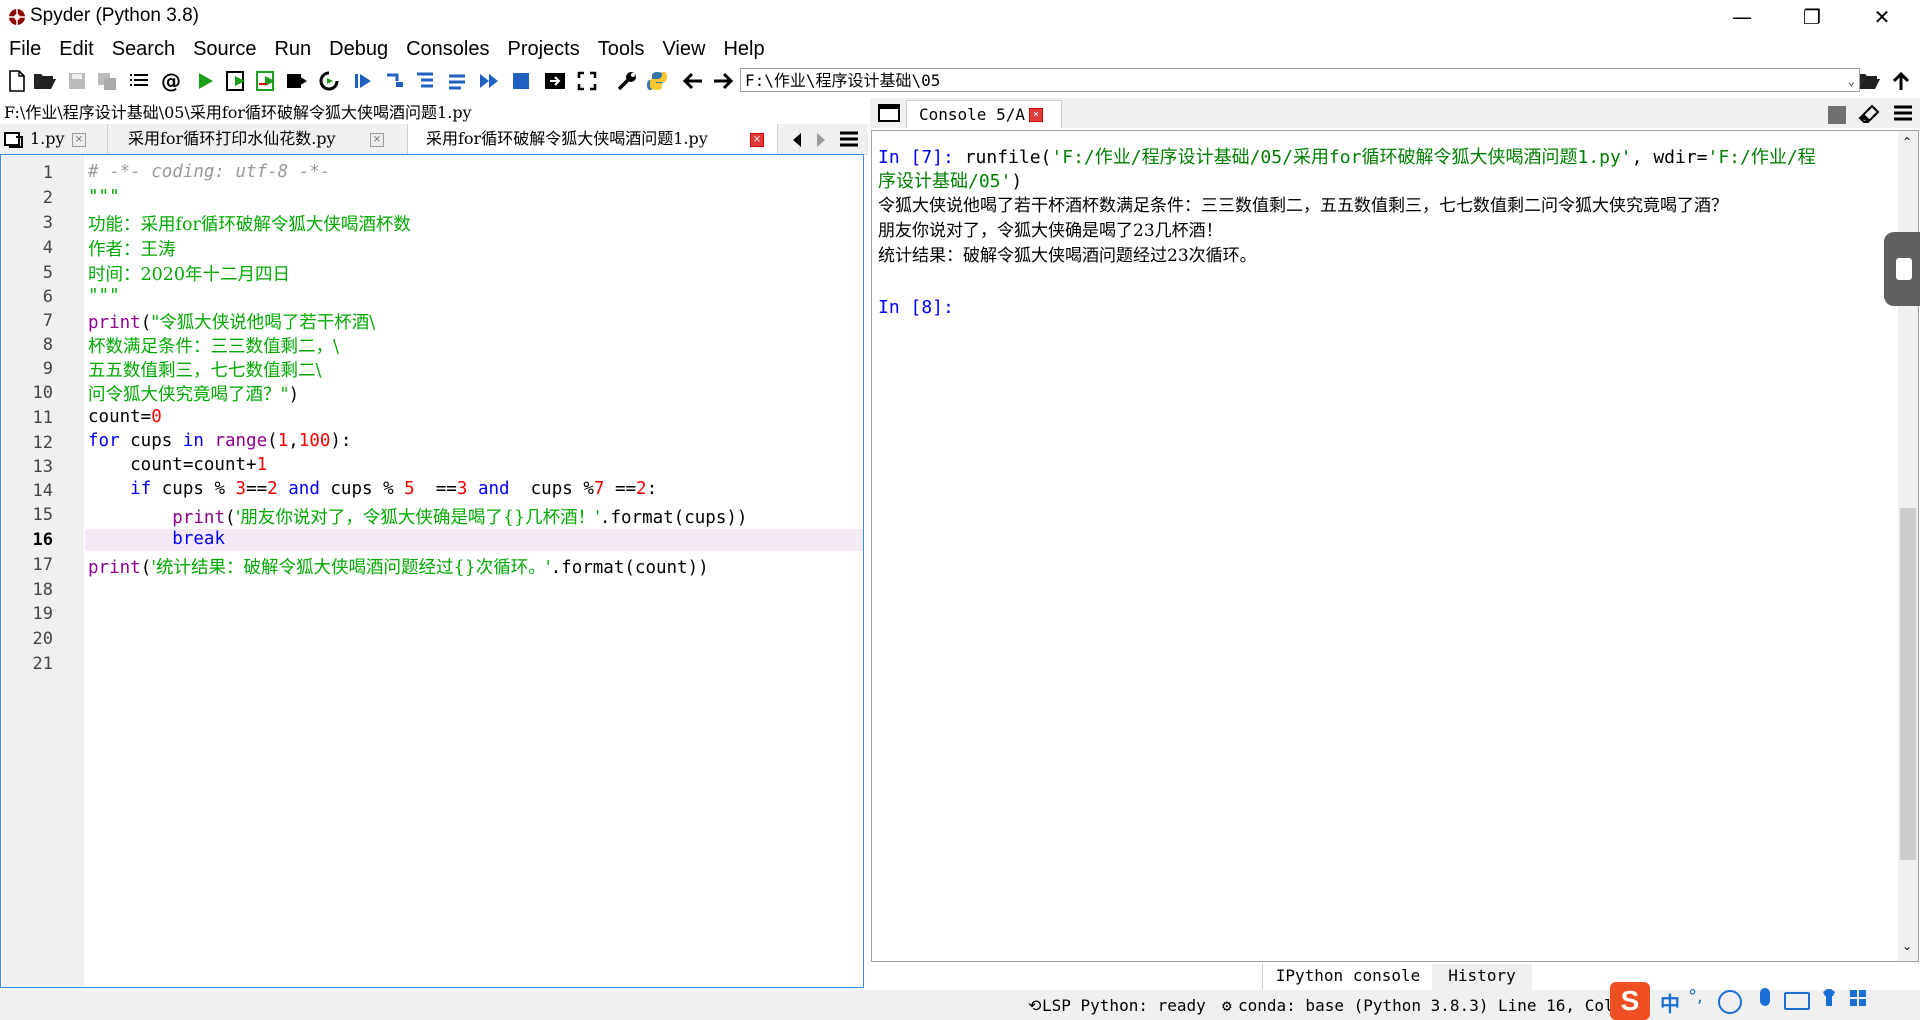 The width and height of the screenshot is (1920, 1020). What do you see at coordinates (1730, 1002) in the screenshot?
I see `emoji-icon` at bounding box center [1730, 1002].